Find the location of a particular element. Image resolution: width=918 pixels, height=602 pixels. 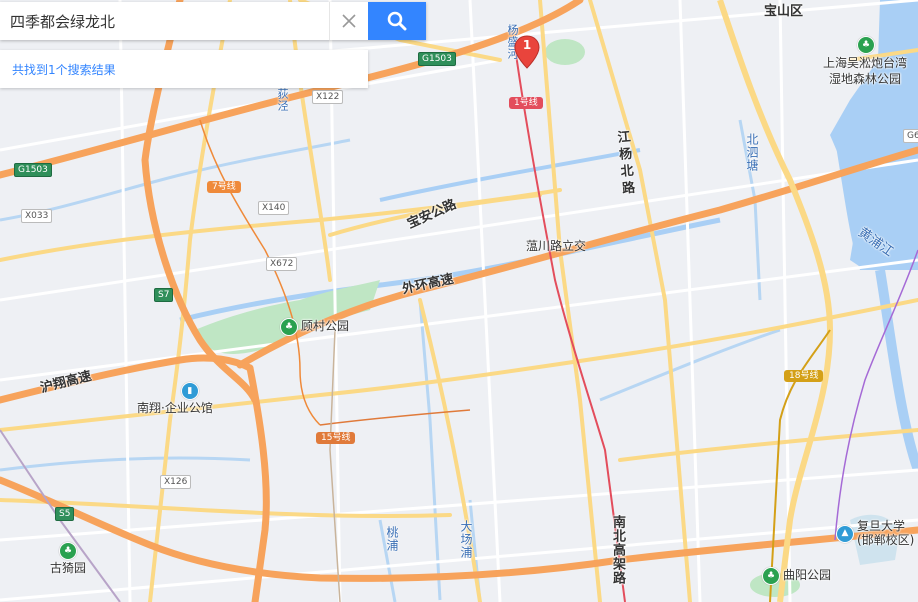

clear-search-button is located at coordinates (348, 21).